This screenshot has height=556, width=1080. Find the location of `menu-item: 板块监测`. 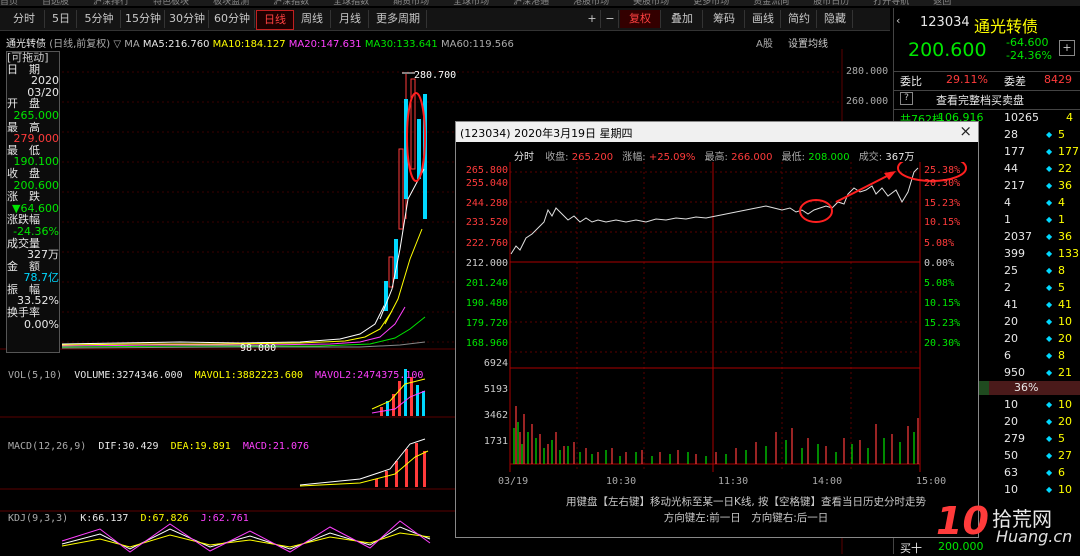

menu-item: 板块监测 is located at coordinates (231, 3).